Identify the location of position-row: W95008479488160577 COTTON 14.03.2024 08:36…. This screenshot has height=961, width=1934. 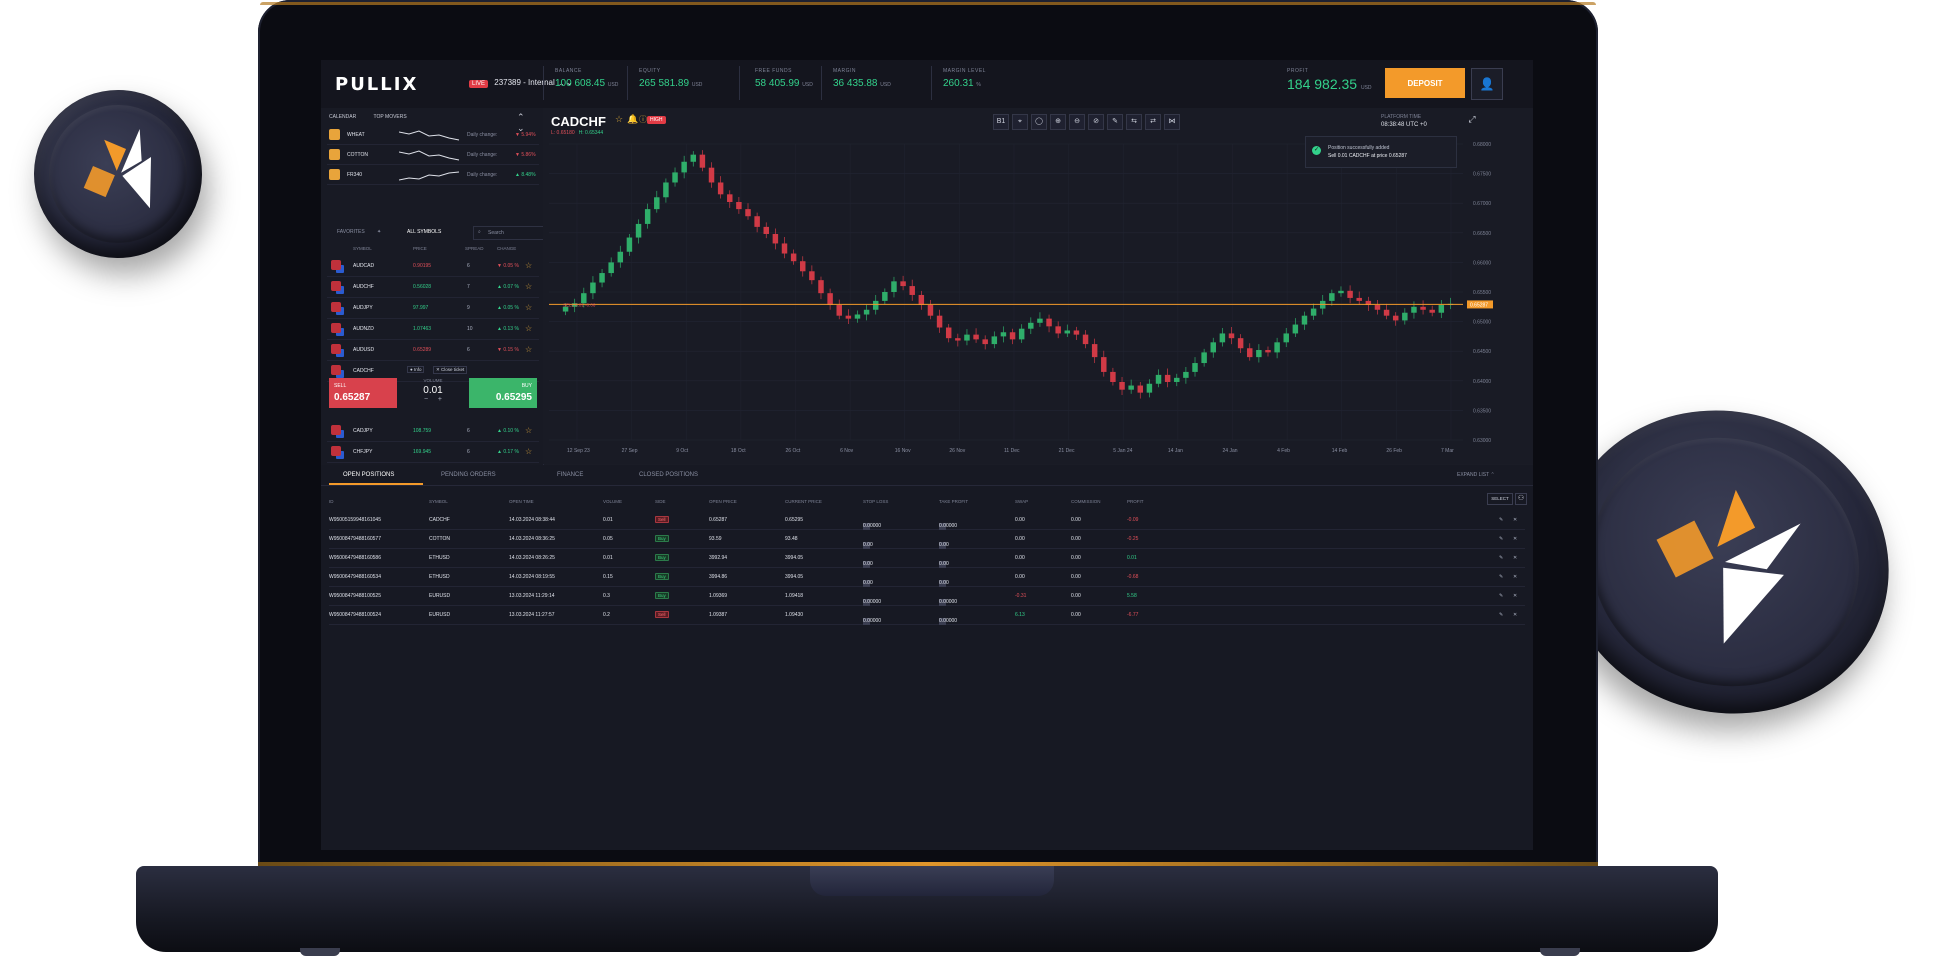
(927, 539).